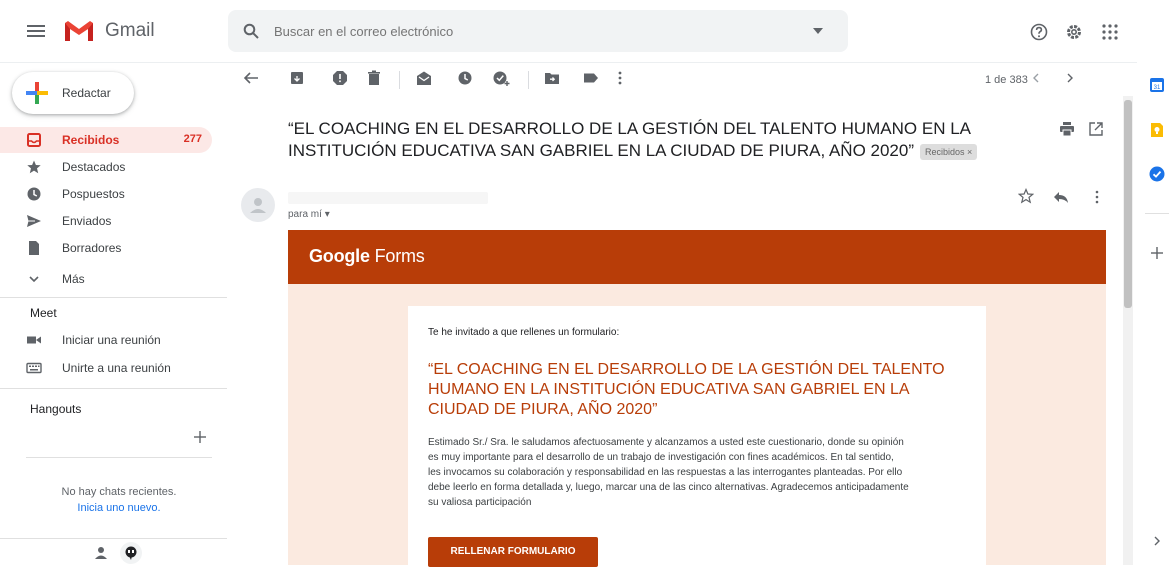  I want to click on recipient-text: para mí, so click(305, 214).